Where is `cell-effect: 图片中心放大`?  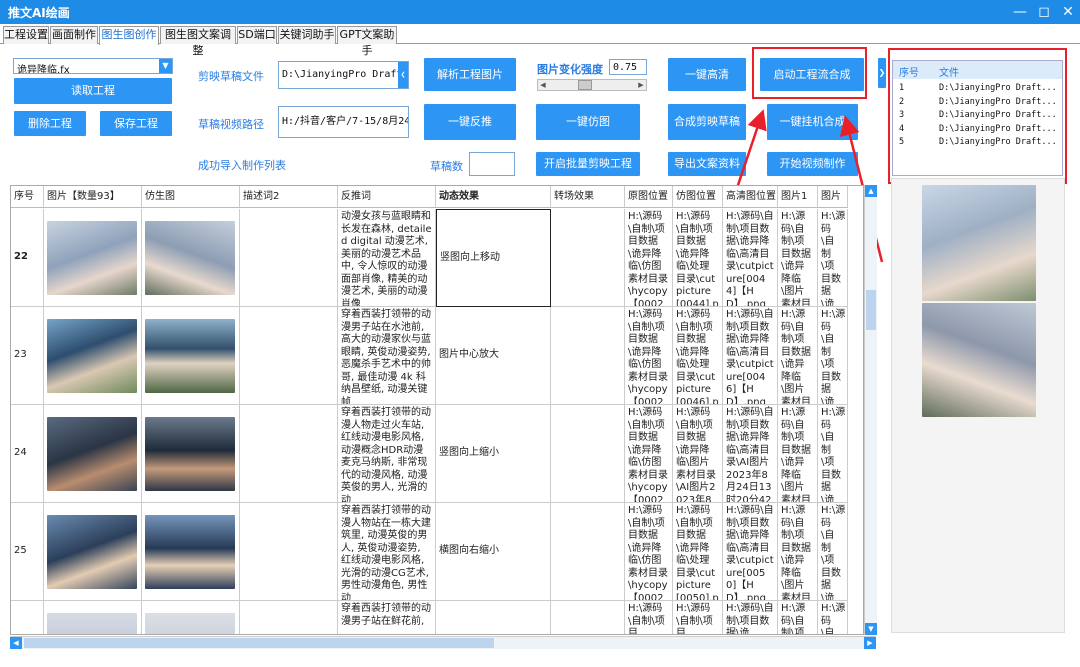
cell-effect: 图片中心放大 is located at coordinates (493, 356).